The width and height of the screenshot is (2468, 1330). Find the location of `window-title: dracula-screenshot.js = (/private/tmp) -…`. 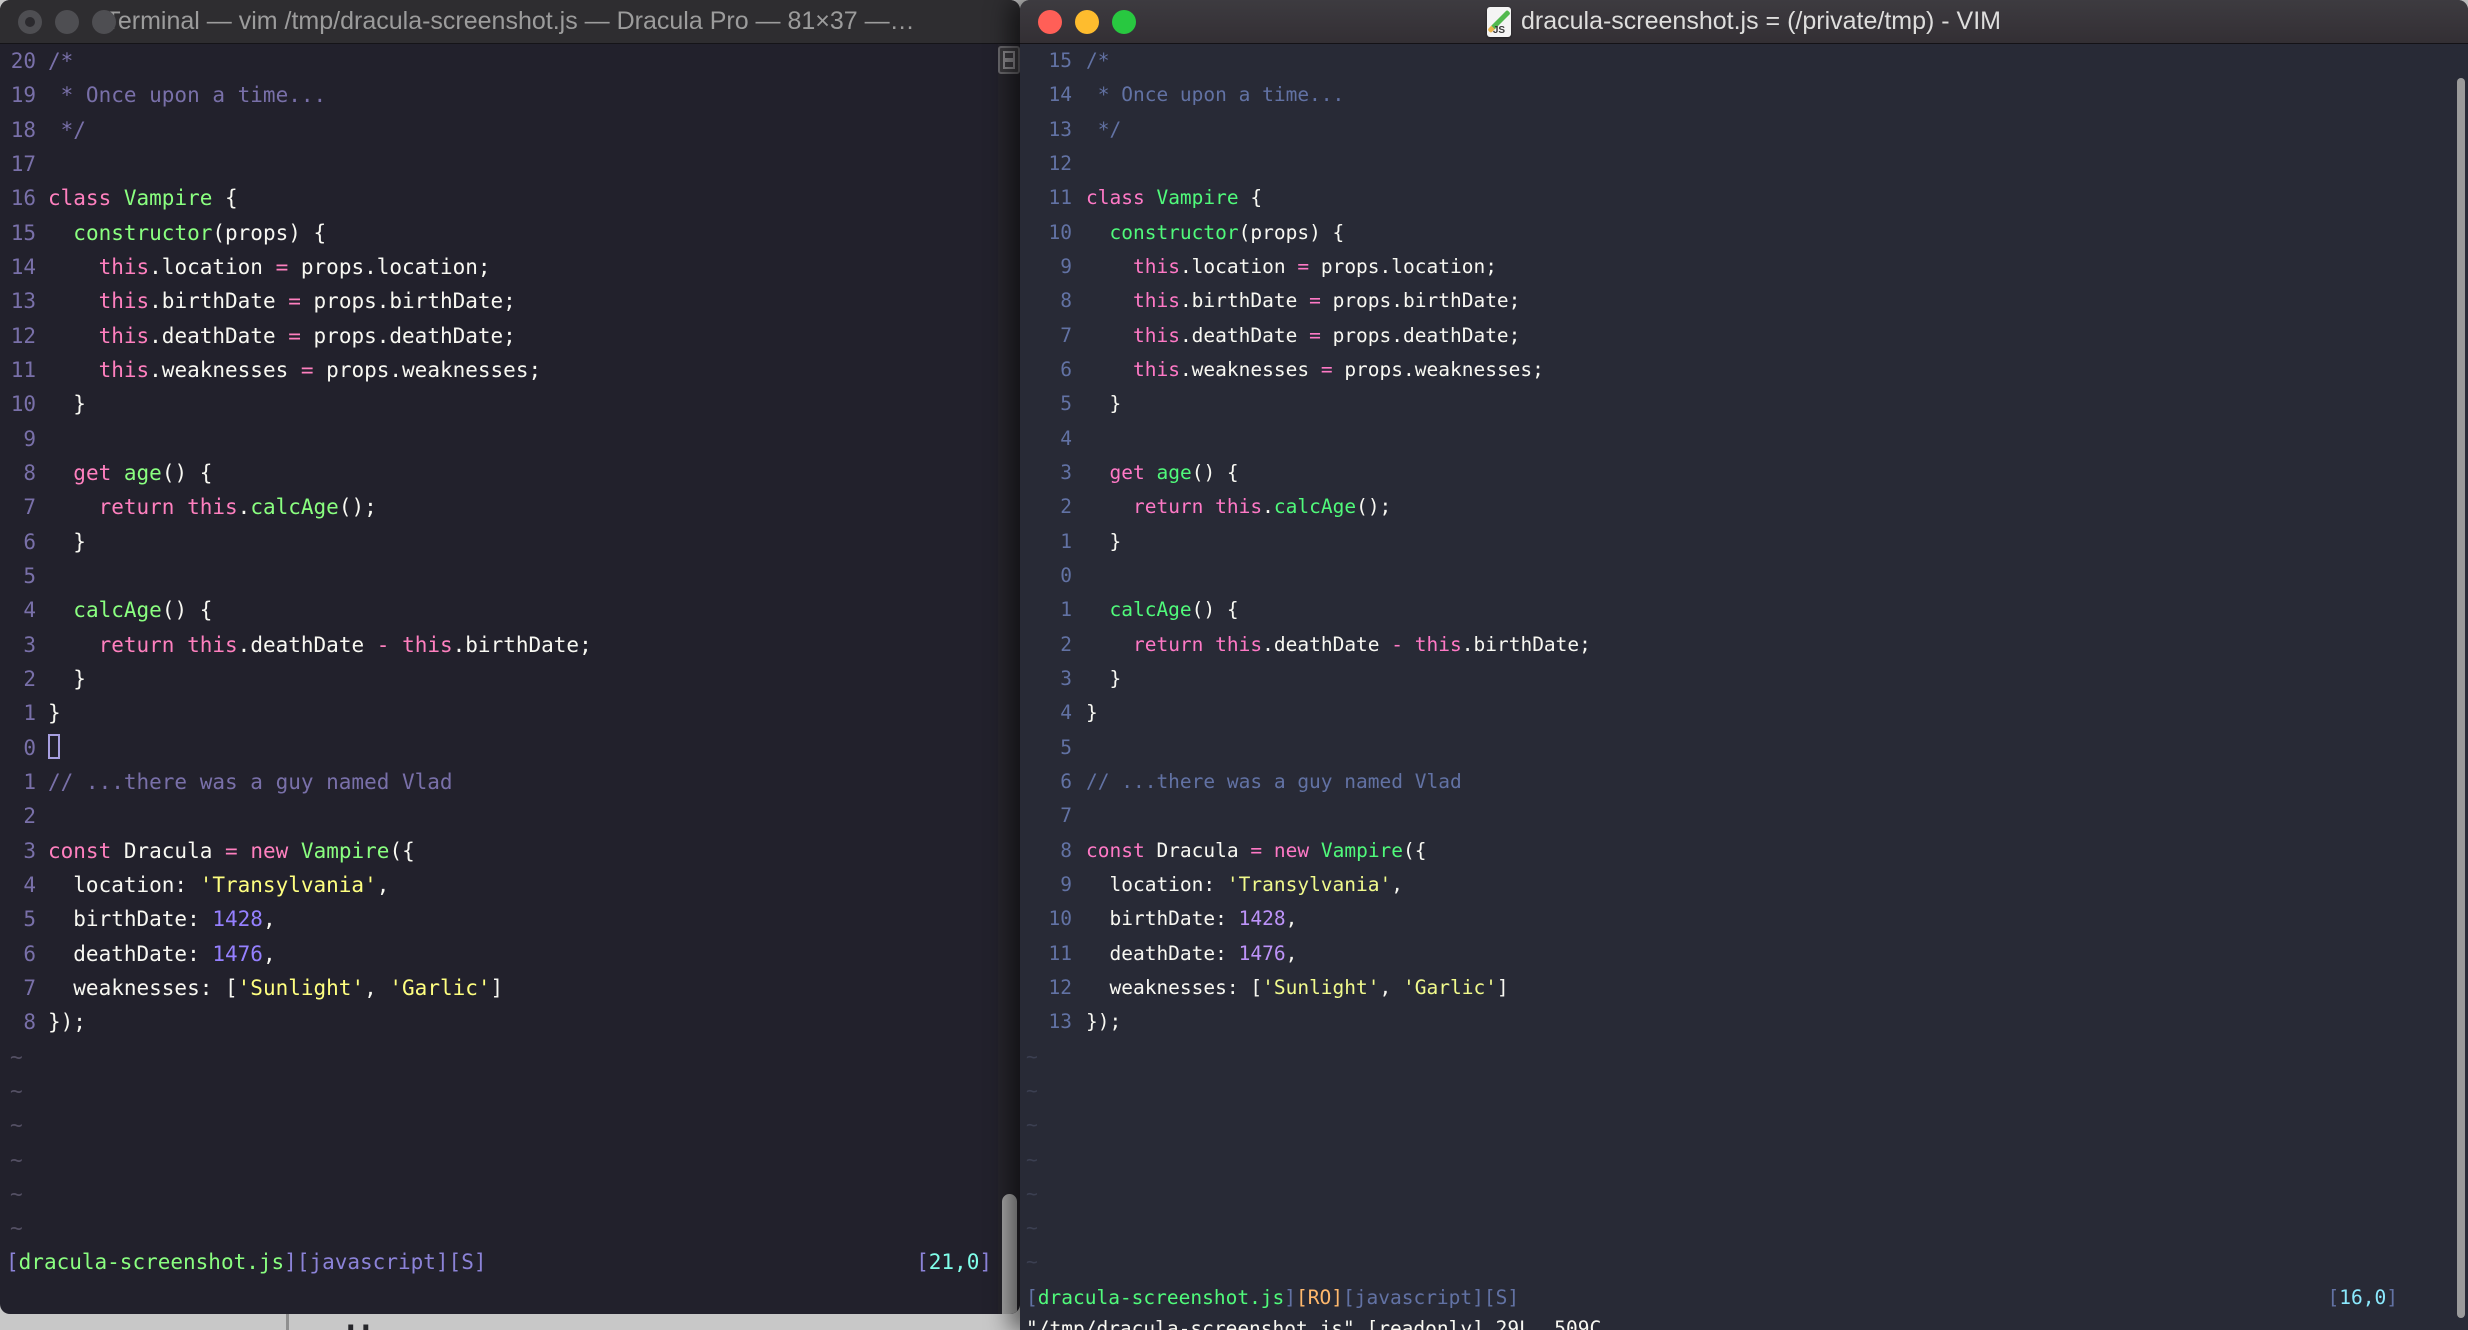

window-title: dracula-screenshot.js = (/private/tmp) -… is located at coordinates (1761, 21).